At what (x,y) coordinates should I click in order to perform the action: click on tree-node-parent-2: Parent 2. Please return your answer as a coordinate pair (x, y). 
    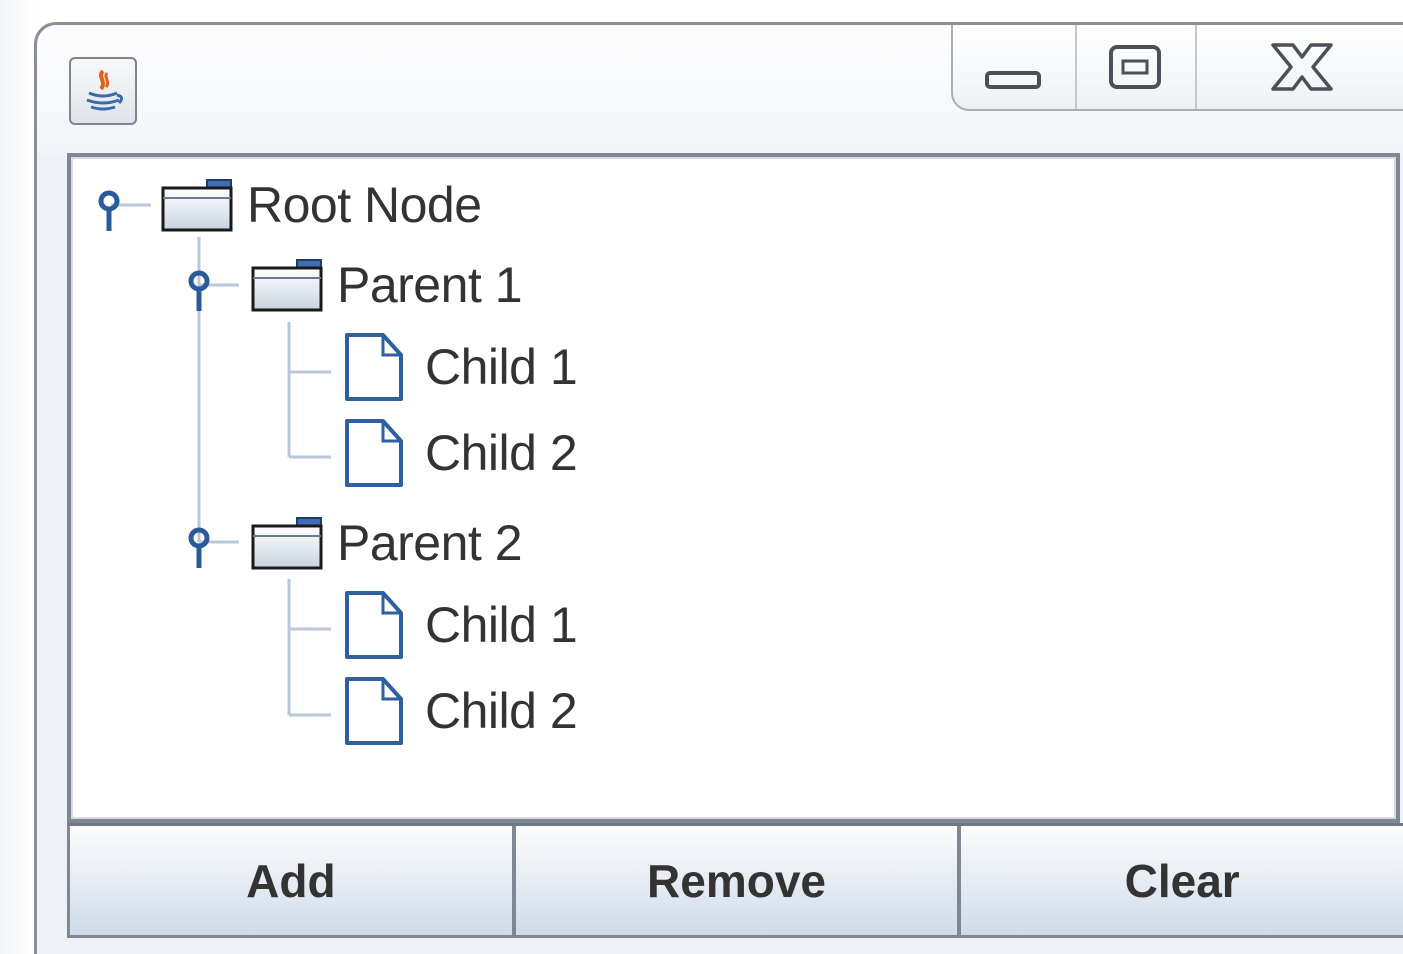
    Looking at the image, I should click on (386, 543).